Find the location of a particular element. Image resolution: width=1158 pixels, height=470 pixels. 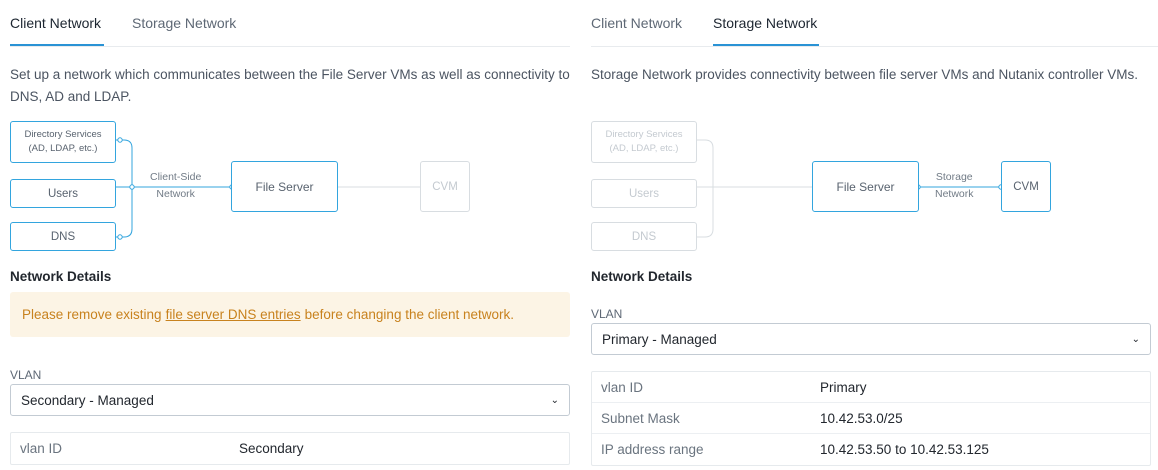

table-row: vlan ID Secondary is located at coordinates (290, 448).